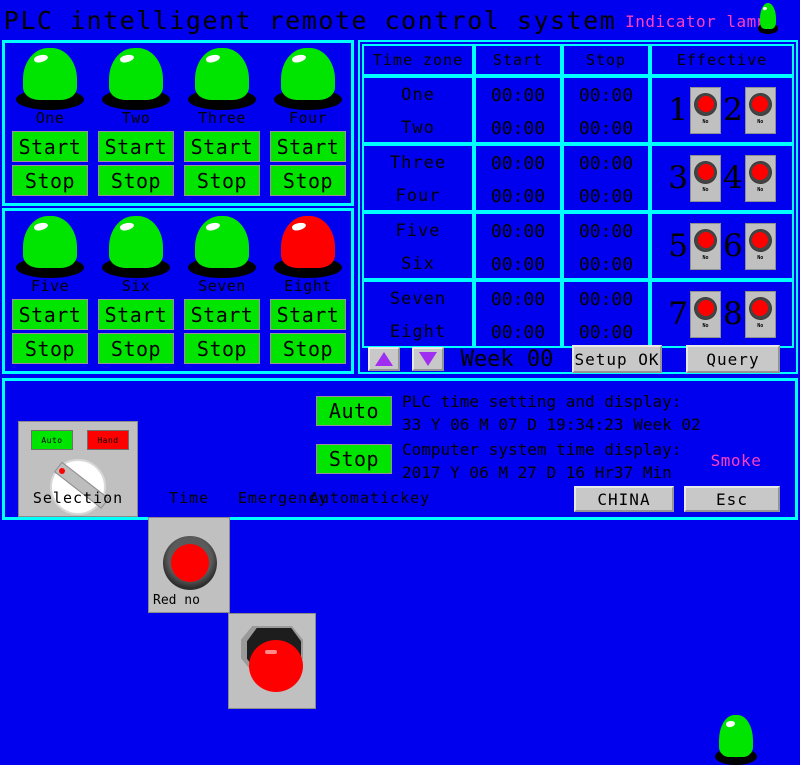 The height and width of the screenshot is (765, 800). What do you see at coordinates (428, 359) in the screenshot?
I see `week-down-button` at bounding box center [428, 359].